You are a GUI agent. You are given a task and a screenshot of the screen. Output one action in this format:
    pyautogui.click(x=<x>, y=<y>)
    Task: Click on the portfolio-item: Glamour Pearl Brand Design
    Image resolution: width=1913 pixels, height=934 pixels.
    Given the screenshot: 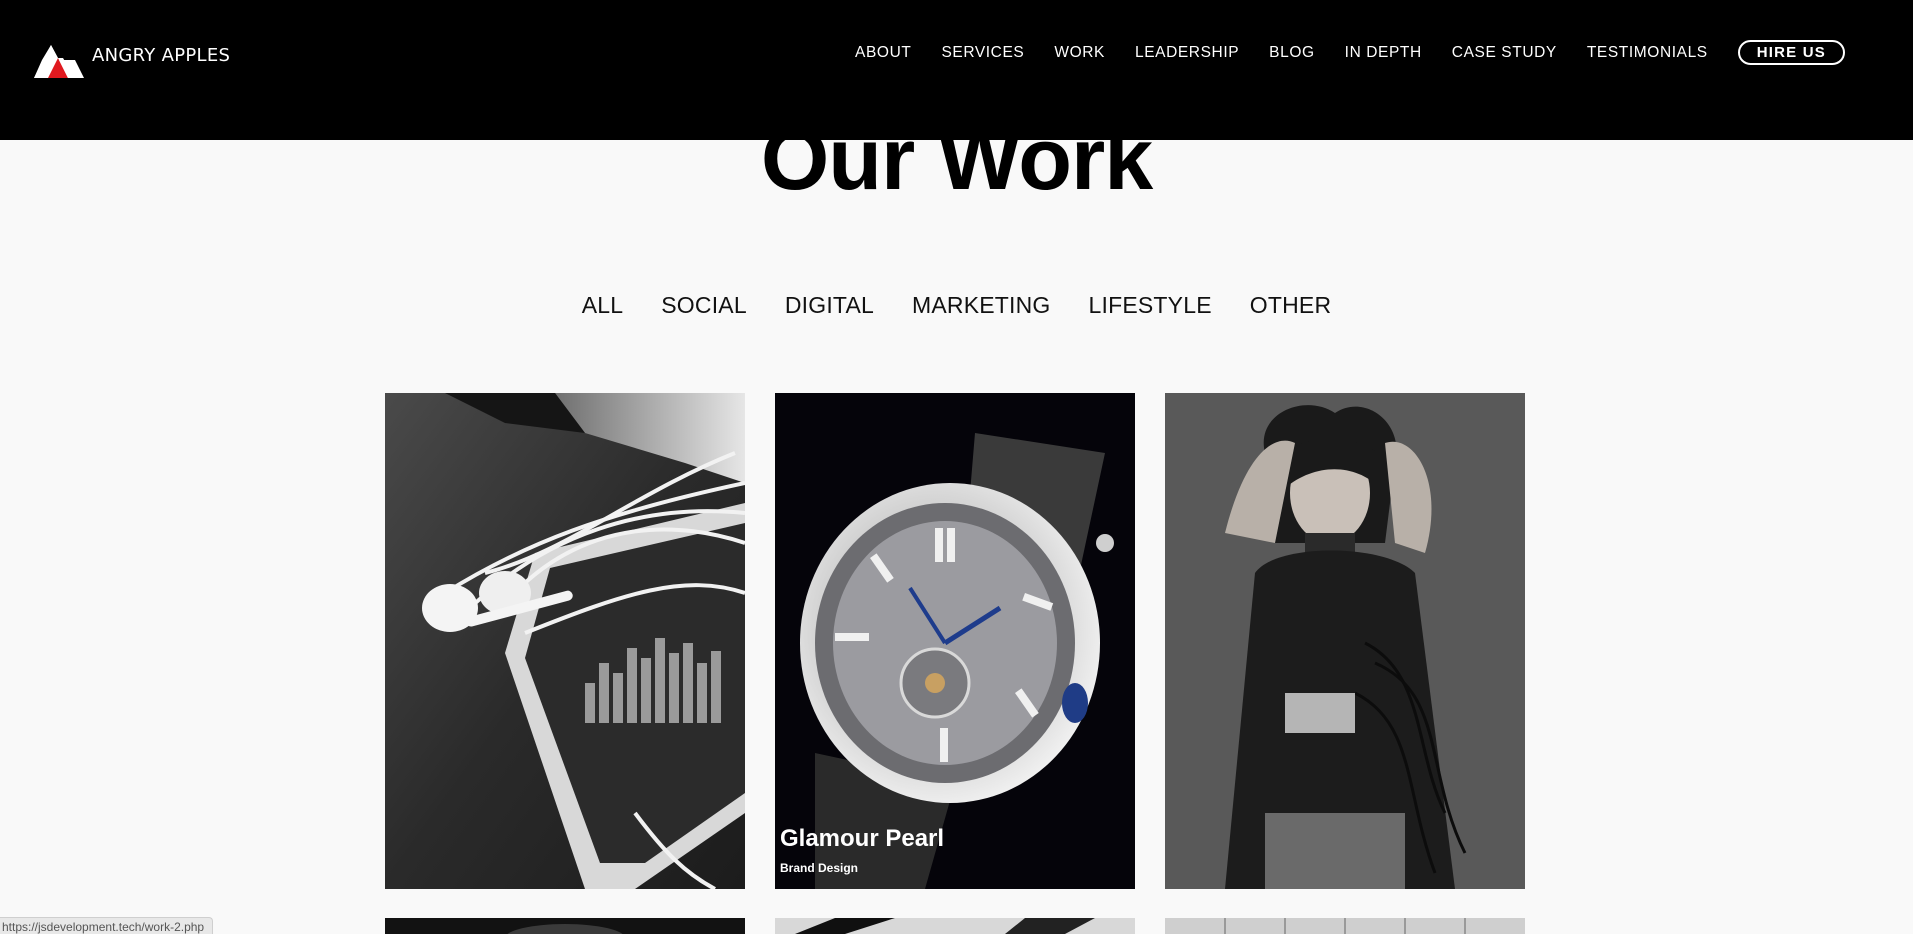 What is the action you would take?
    pyautogui.click(x=955, y=641)
    